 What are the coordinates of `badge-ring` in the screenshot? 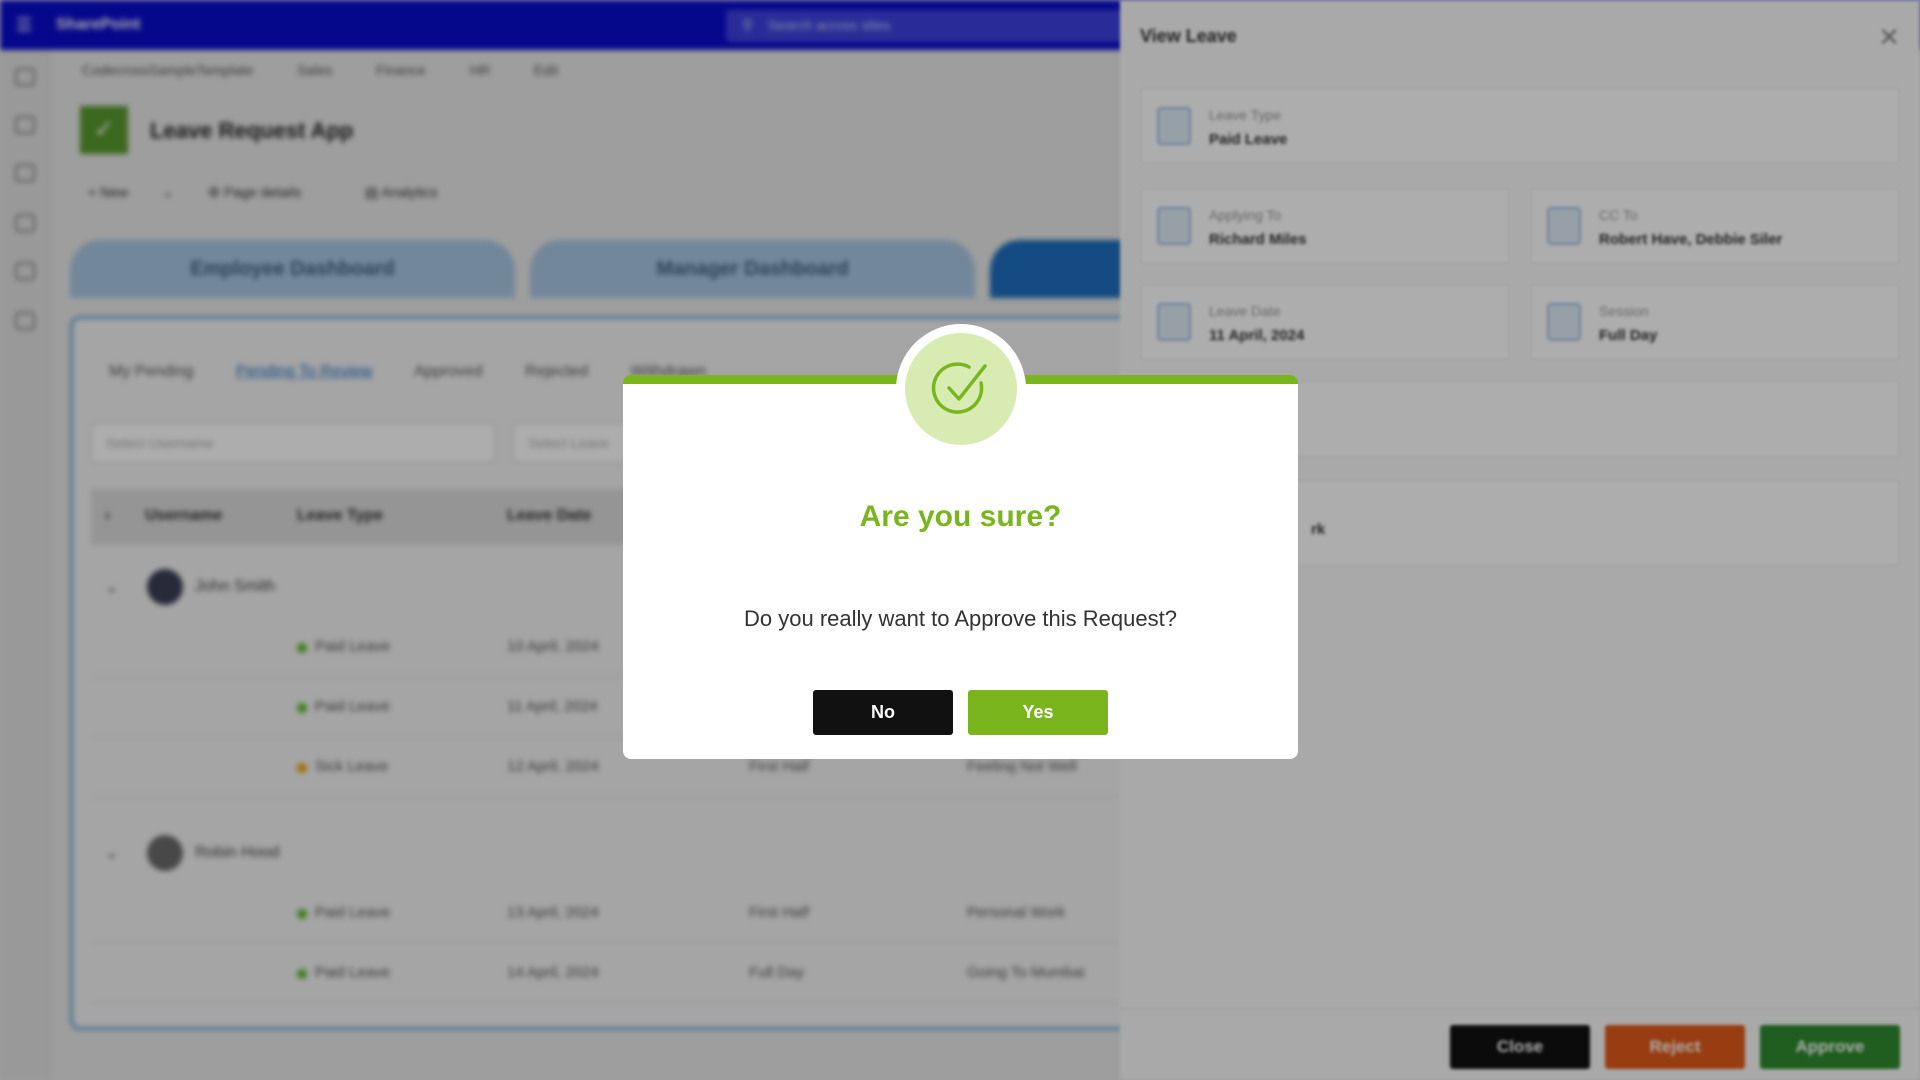 It's located at (961, 389).